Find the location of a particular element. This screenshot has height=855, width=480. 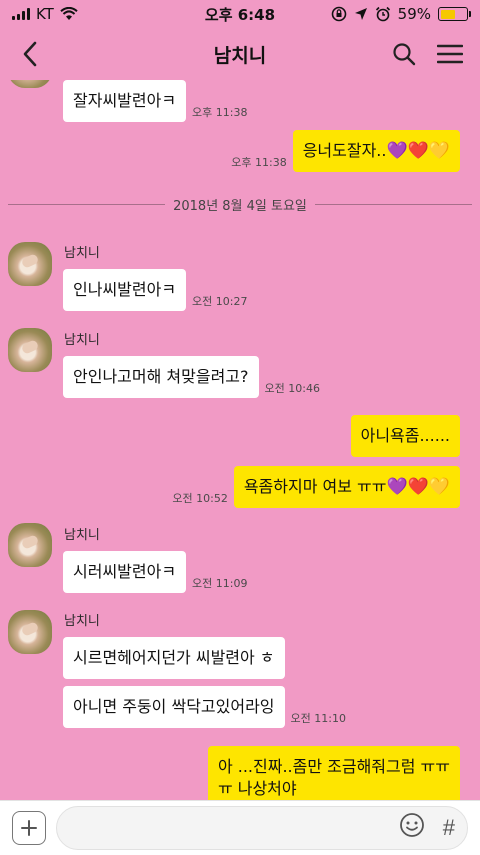

message-text: ㅠ 나상처야 is located at coordinates (257, 788).